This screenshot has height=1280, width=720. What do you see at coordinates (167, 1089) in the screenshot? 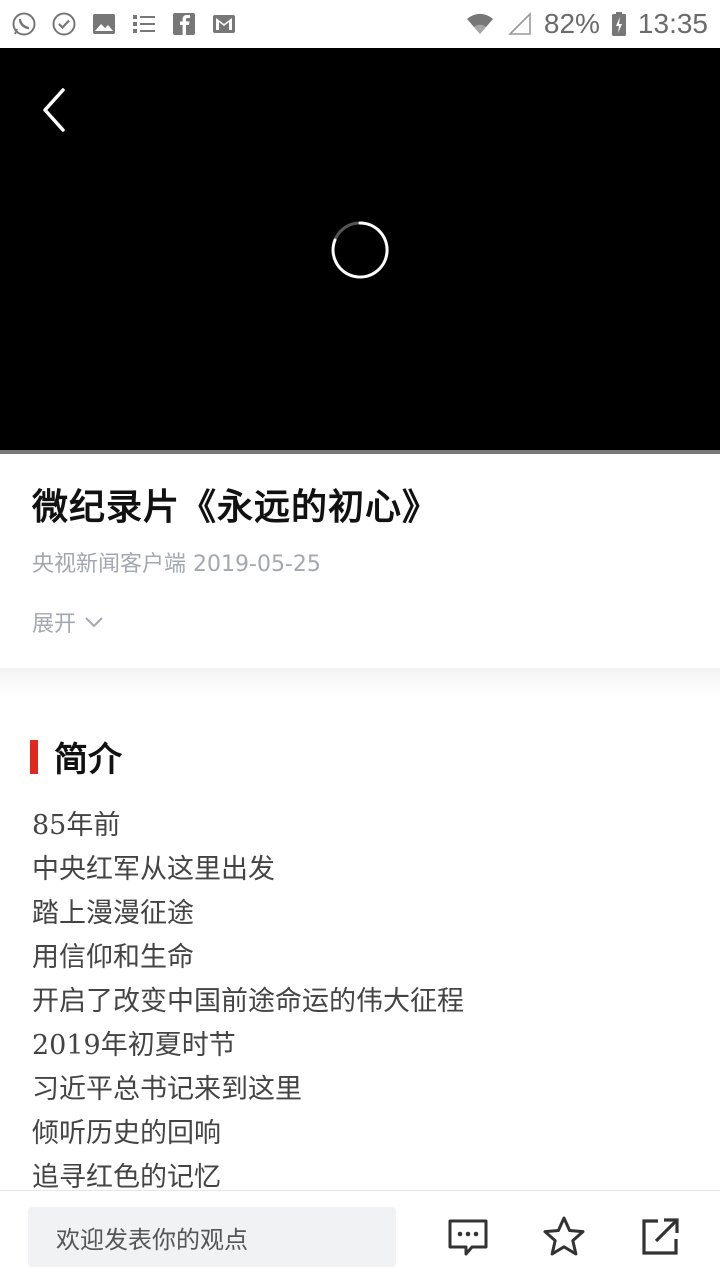
I see `intro-line: 习近平总书记来到这里` at bounding box center [167, 1089].